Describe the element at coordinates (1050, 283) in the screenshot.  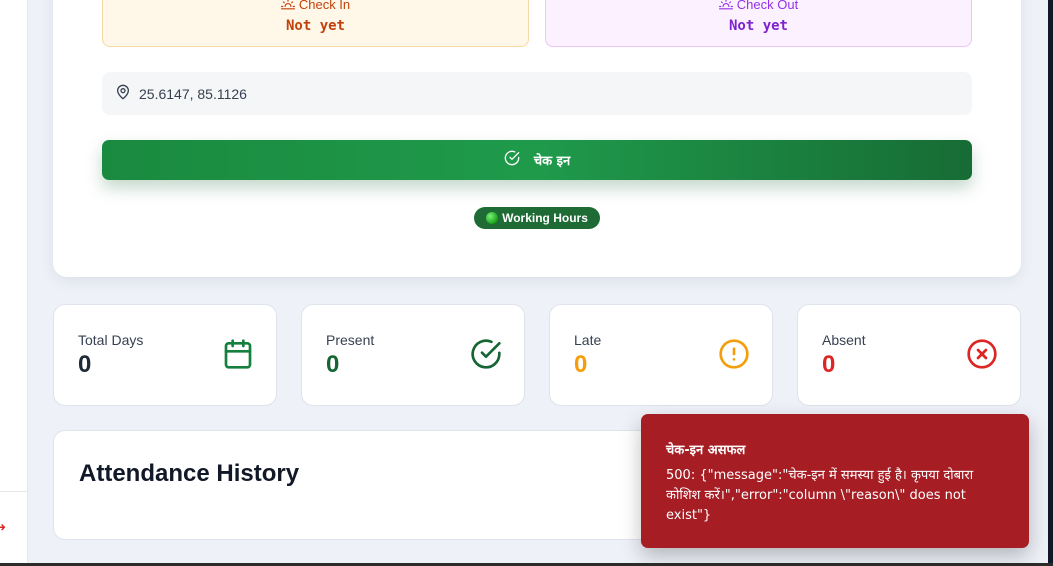
I see `window-edge` at that location.